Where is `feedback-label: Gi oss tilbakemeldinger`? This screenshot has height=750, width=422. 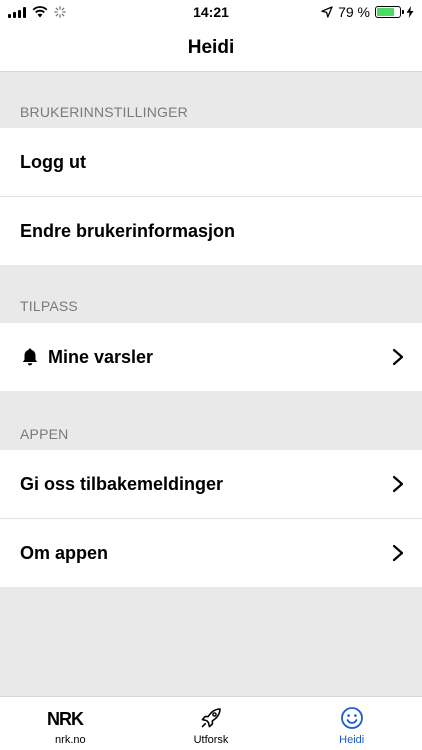 feedback-label: Gi oss tilbakemeldinger is located at coordinates (122, 483).